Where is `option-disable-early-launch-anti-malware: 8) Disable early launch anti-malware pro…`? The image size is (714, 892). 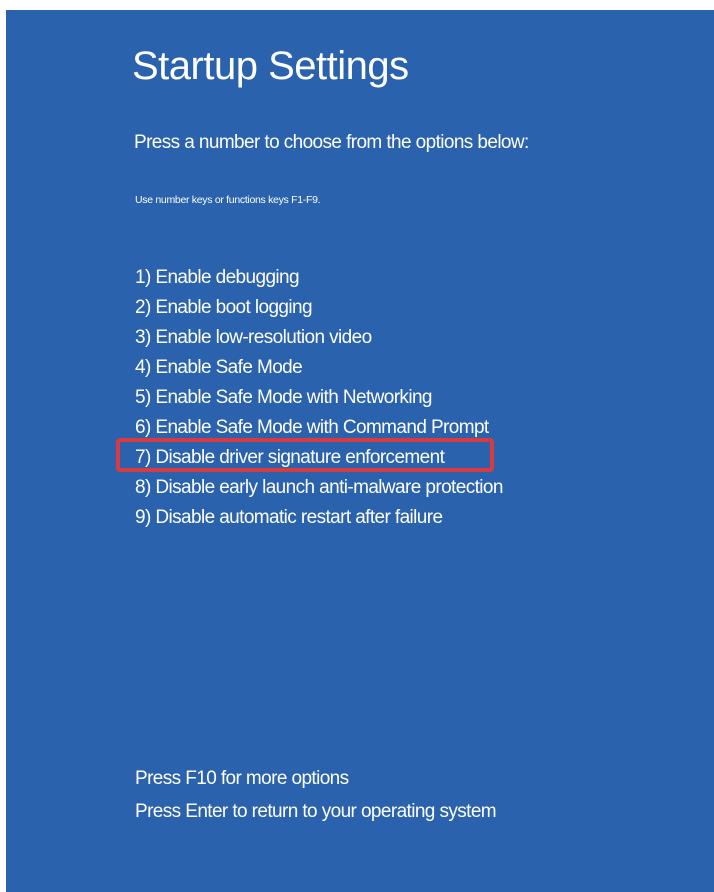
option-disable-early-launch-anti-malware: 8) Disable early launch anti-malware pro… is located at coordinates (319, 488).